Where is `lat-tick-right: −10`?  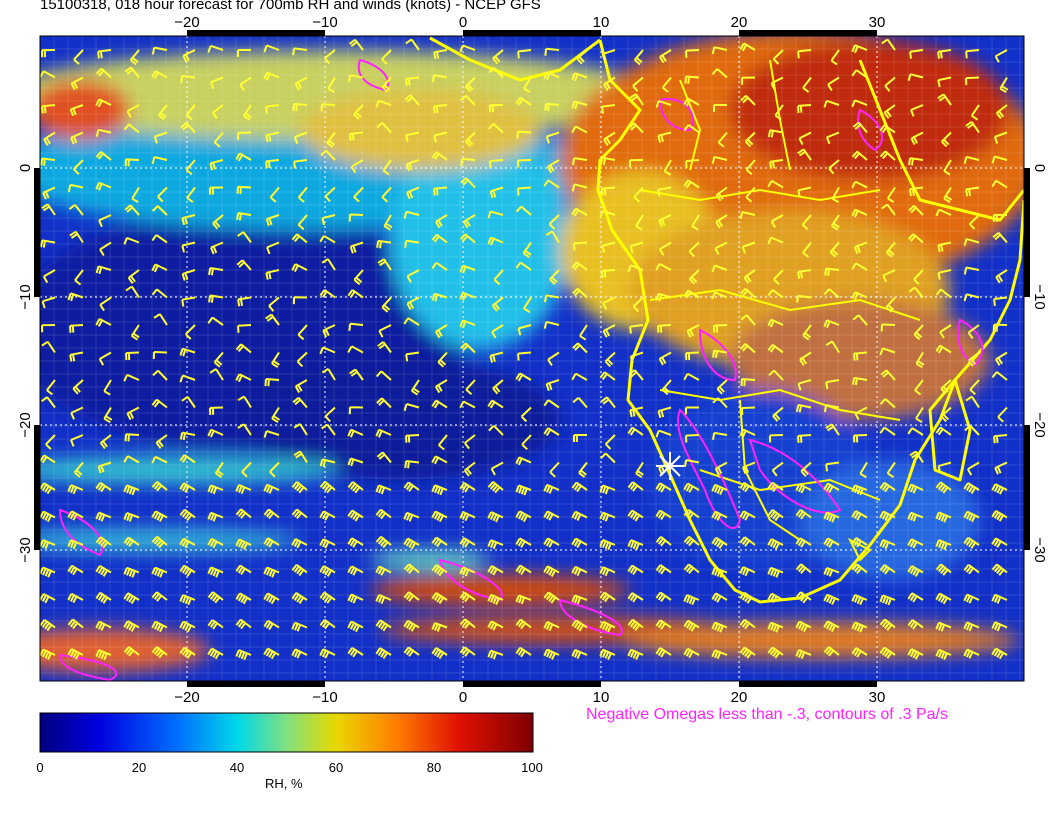
lat-tick-right: −10 is located at coordinates (1039, 296).